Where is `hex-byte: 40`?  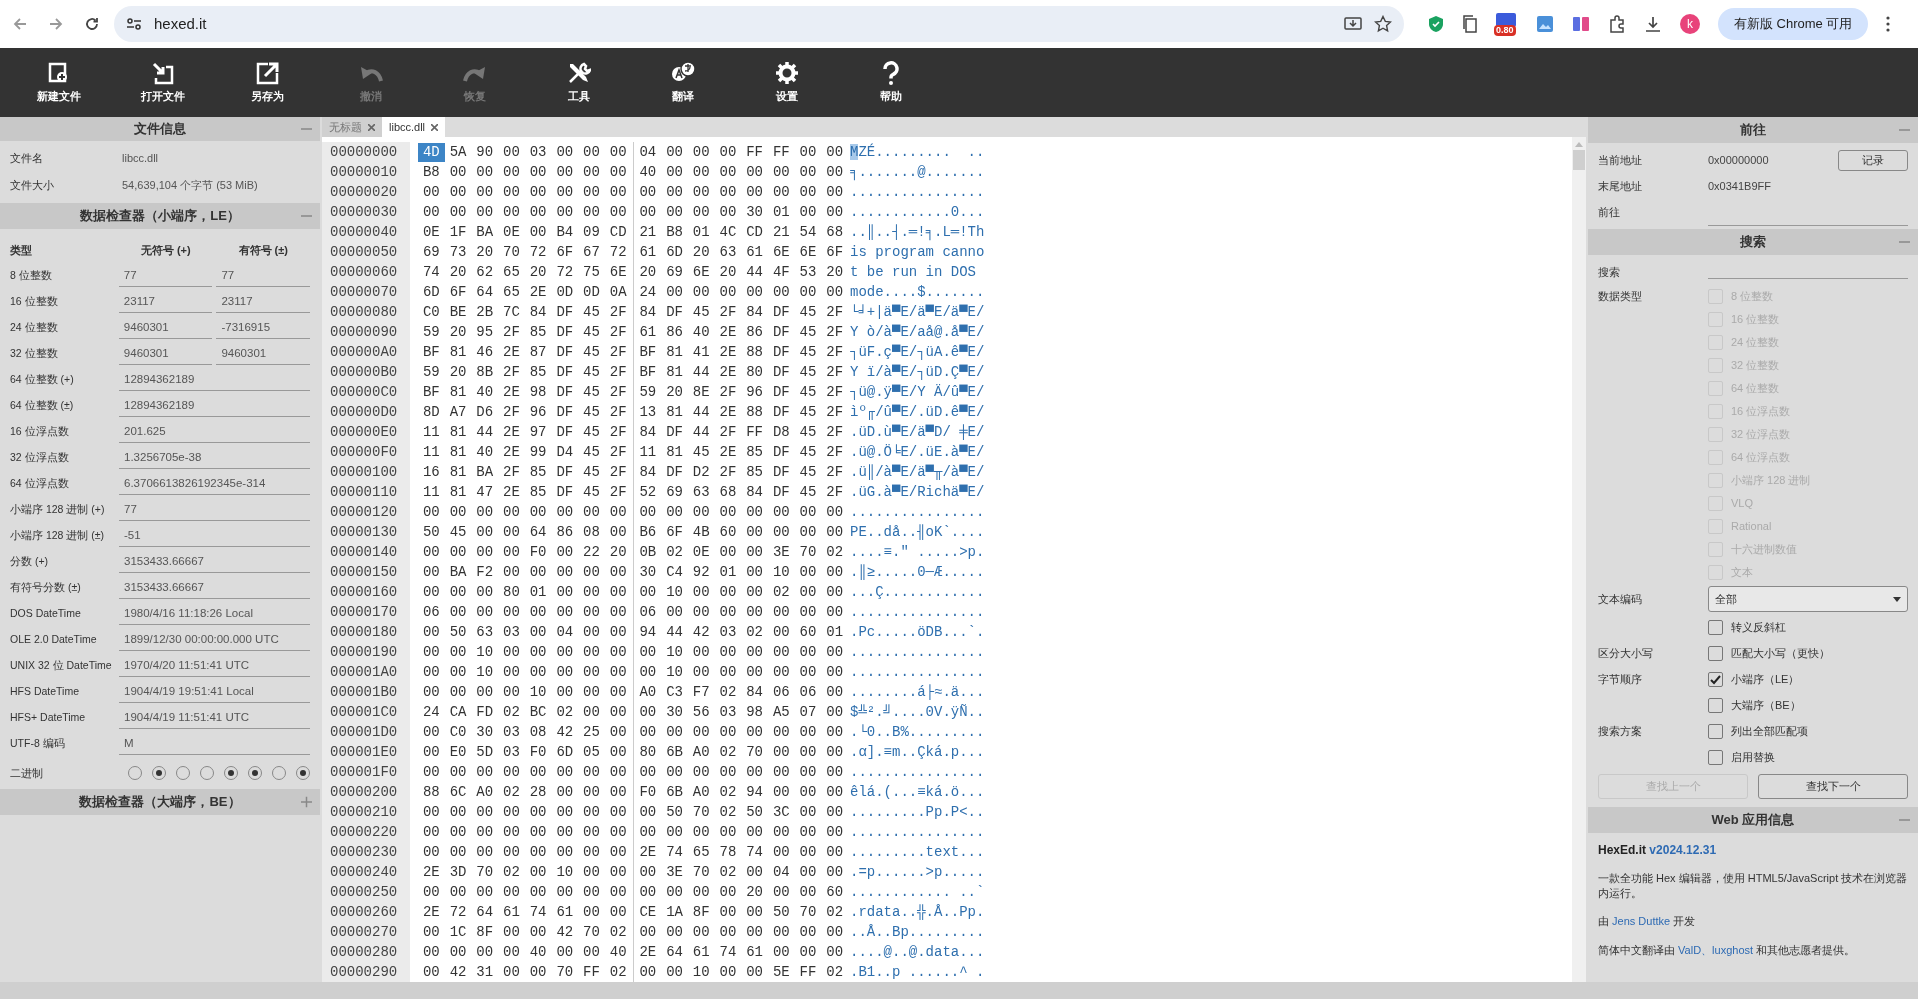
hex-byte: 40 is located at coordinates (648, 172).